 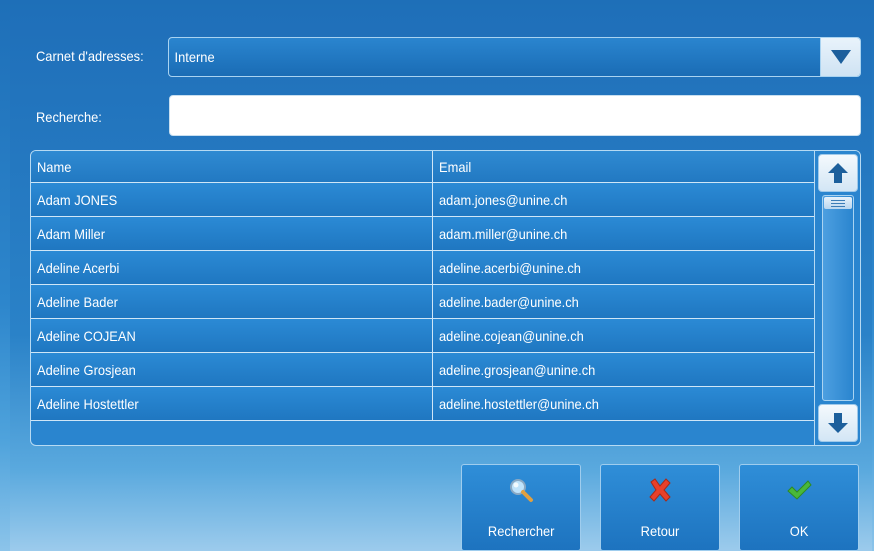 I want to click on arrow-up-icon, so click(x=838, y=173).